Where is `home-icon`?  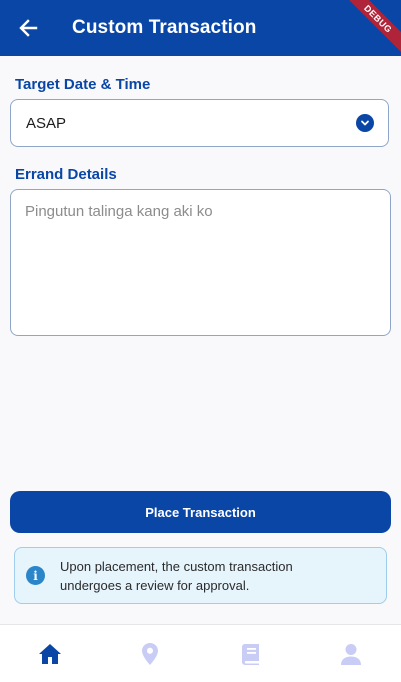 home-icon is located at coordinates (50, 654).